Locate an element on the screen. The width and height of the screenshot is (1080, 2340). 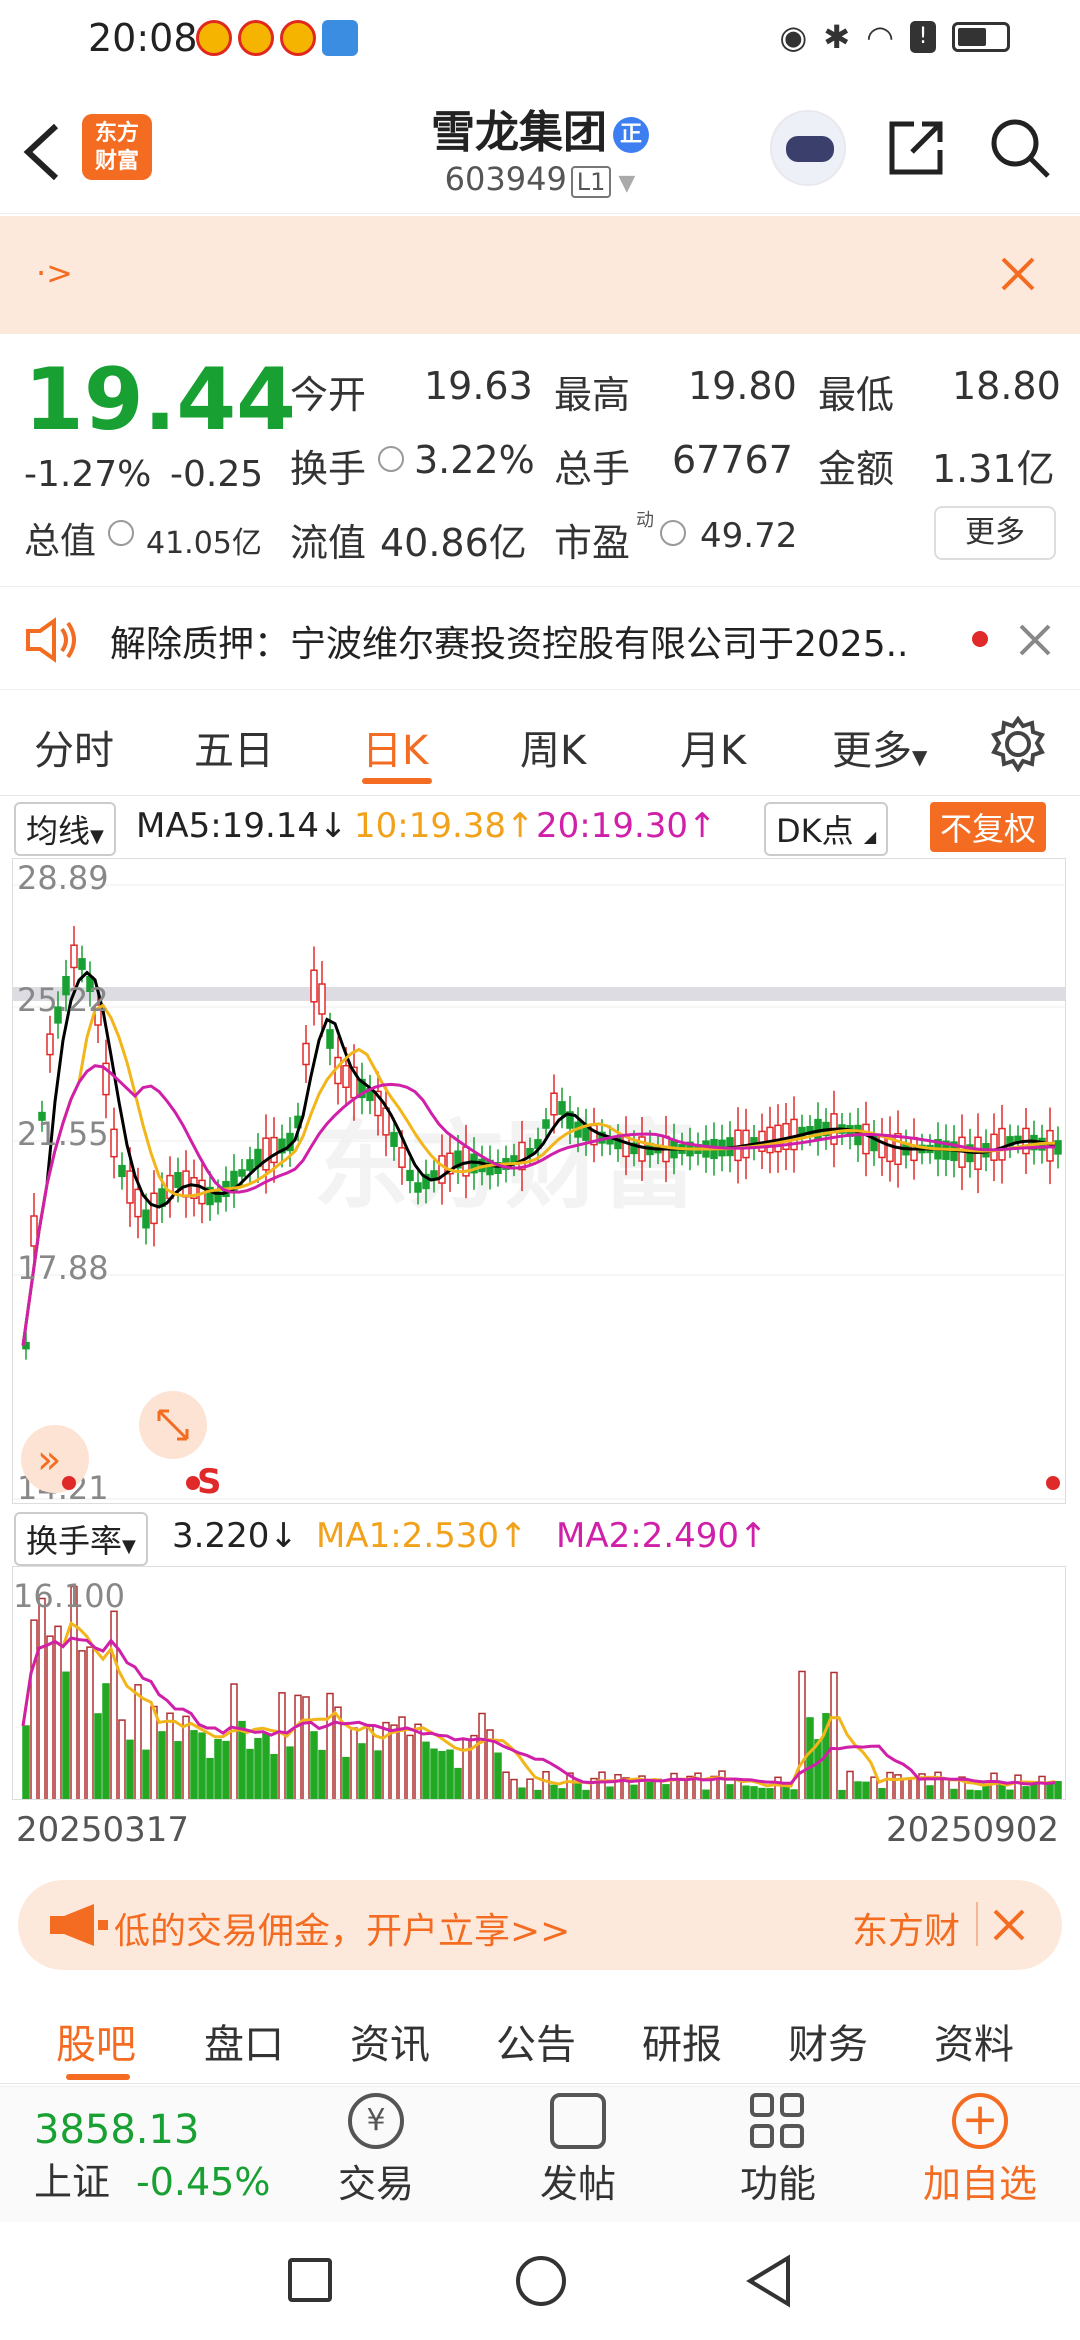
market-cap-value: 41.05亿 is located at coordinates (204, 543).